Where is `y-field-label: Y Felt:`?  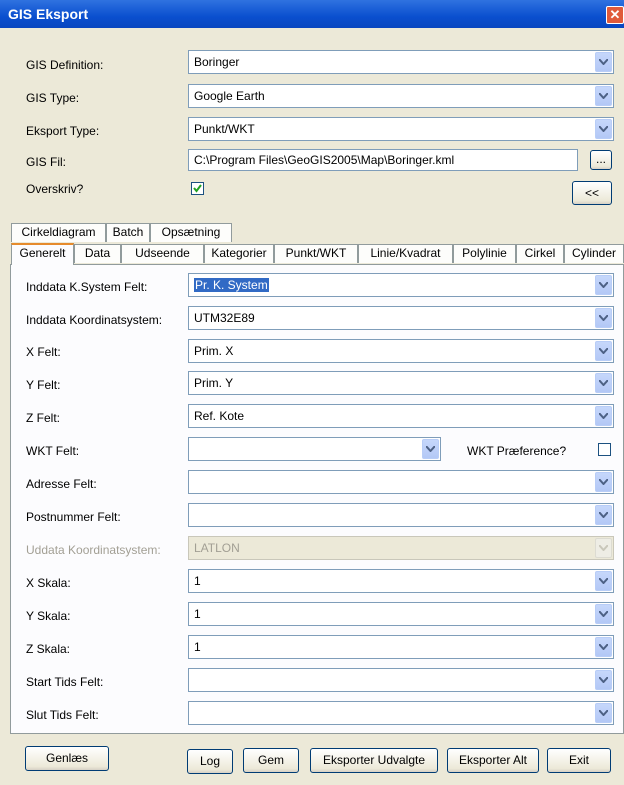
y-field-label: Y Felt: is located at coordinates (43, 385).